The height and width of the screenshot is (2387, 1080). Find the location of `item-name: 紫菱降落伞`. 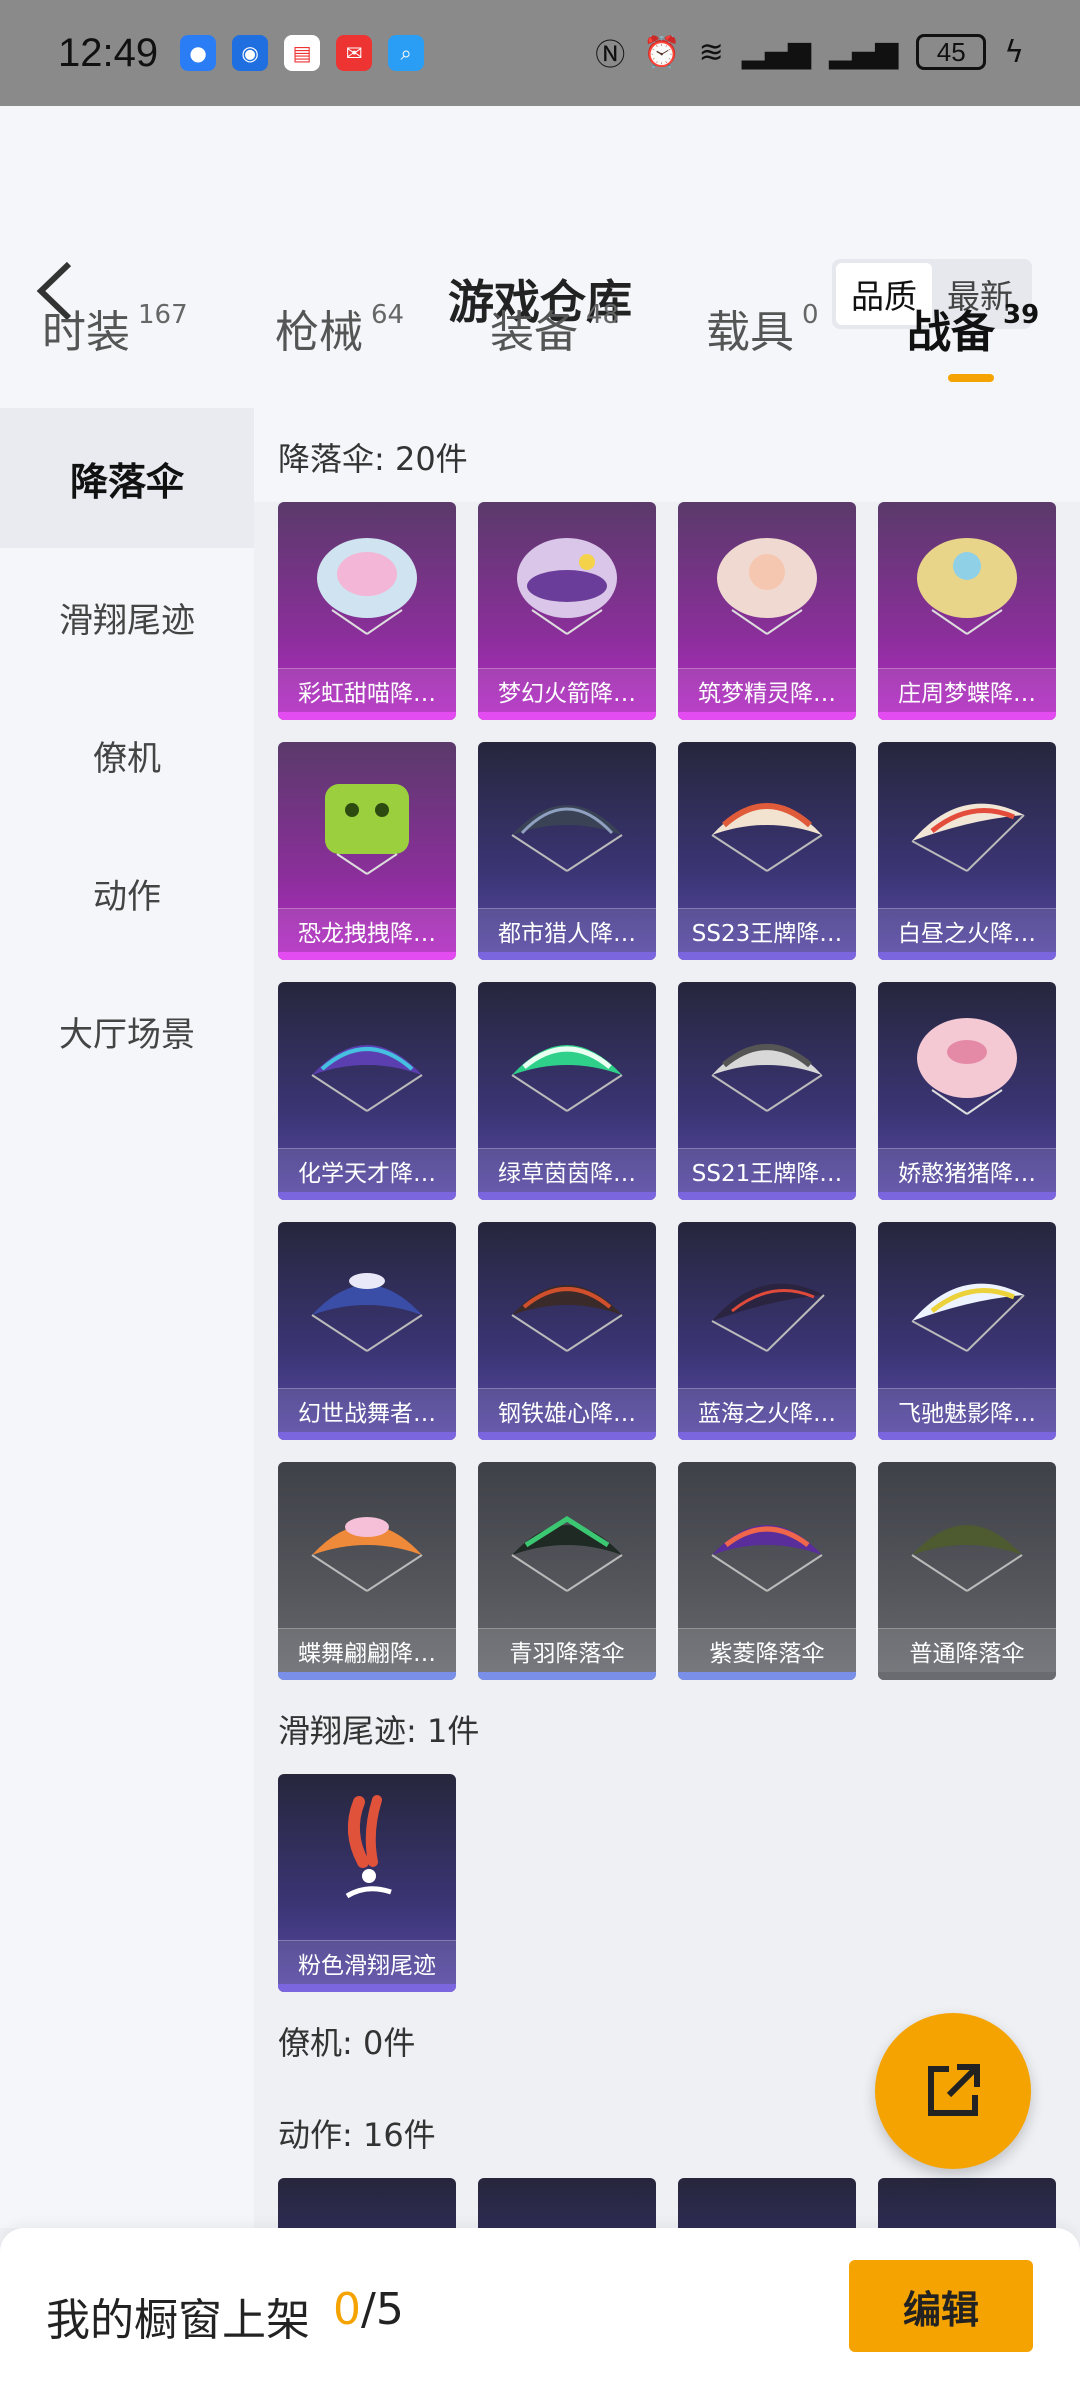

item-name: 紫菱降落伞 is located at coordinates (767, 1650).